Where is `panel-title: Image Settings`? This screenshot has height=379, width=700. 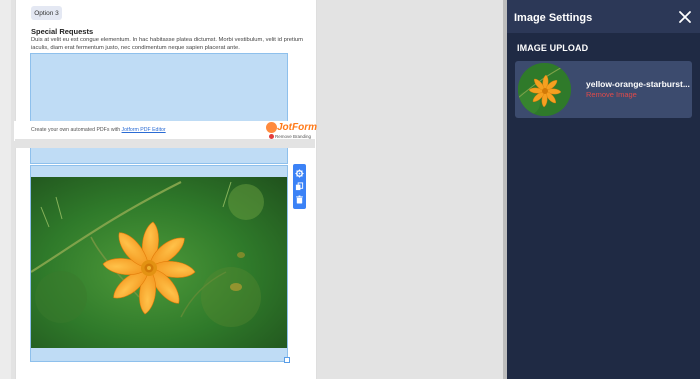 panel-title: Image Settings is located at coordinates (553, 18).